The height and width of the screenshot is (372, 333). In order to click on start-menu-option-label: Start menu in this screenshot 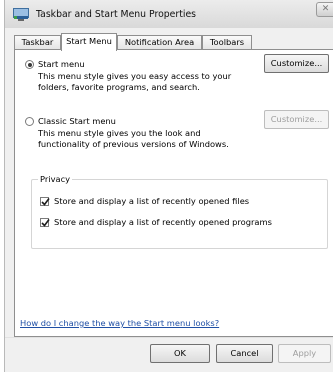, I will do `click(61, 64)`.